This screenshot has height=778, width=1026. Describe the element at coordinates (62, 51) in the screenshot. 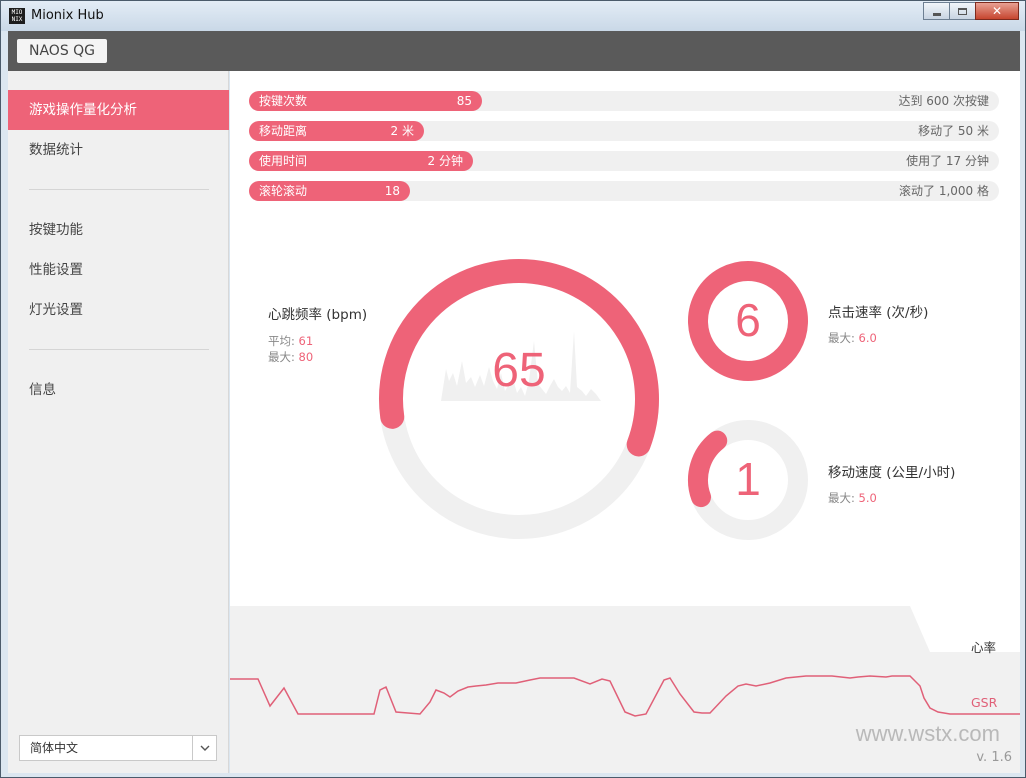

I see `device-tab-naos-qg: NAOS QG` at that location.